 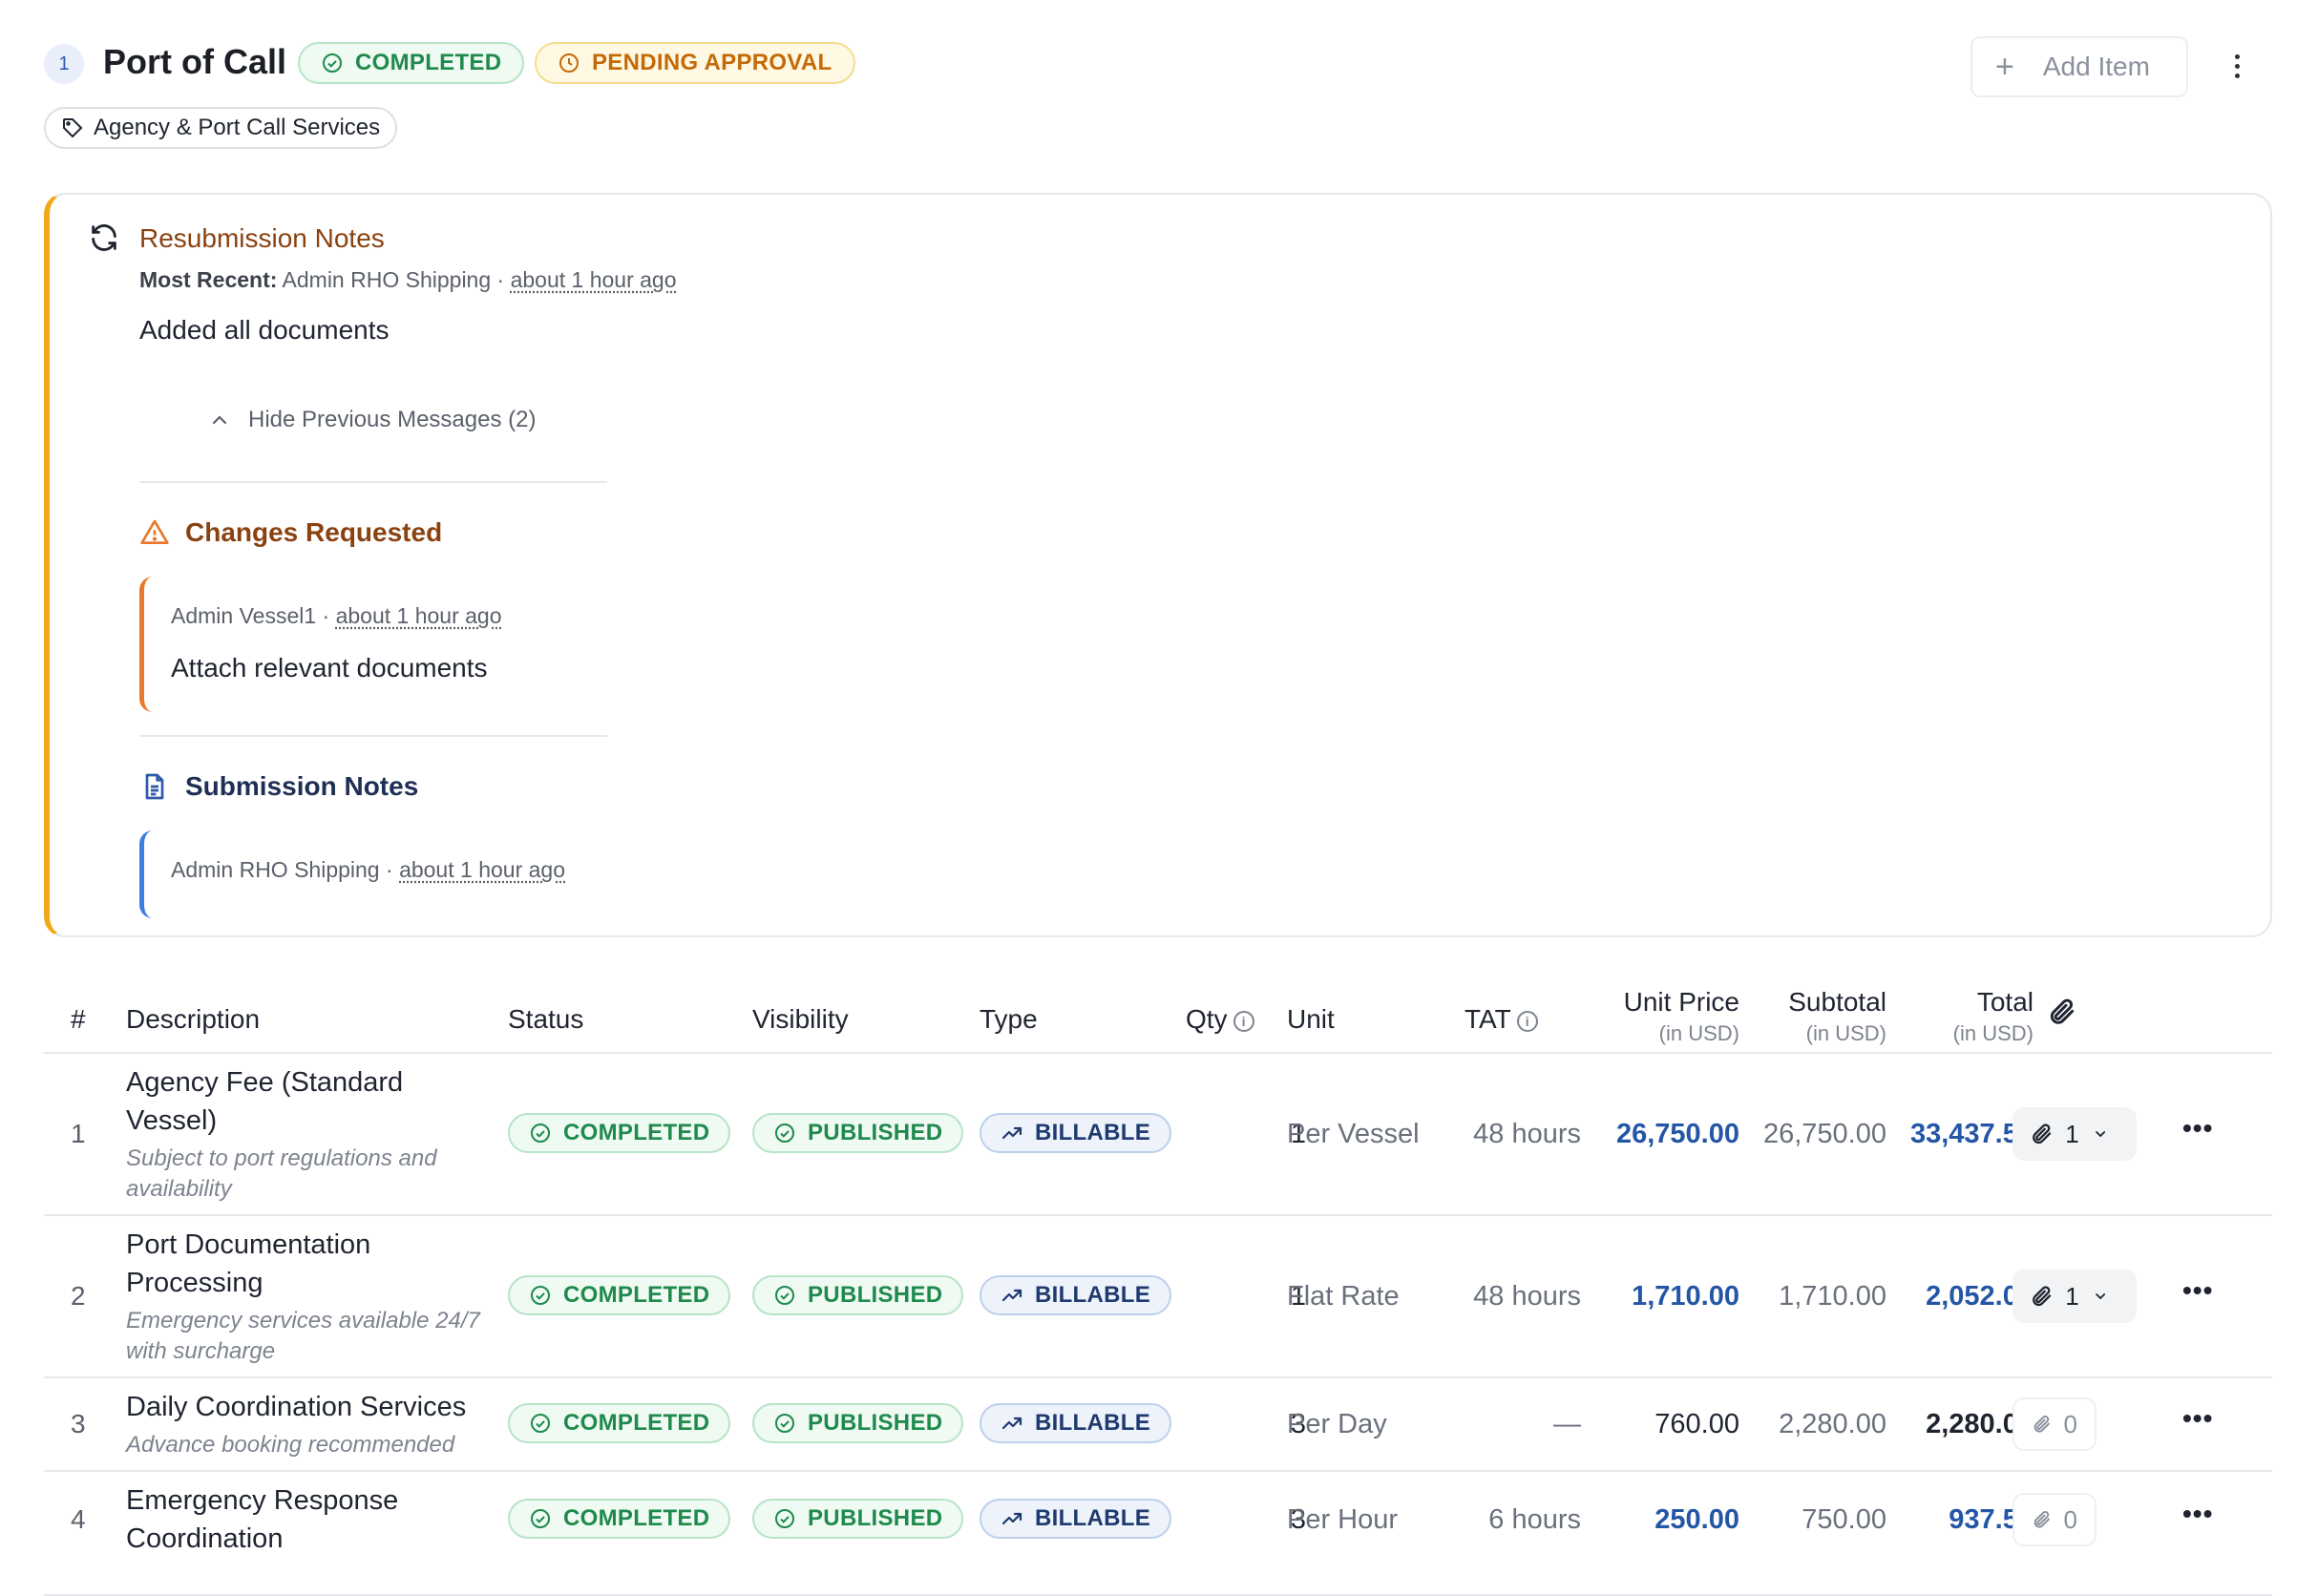 What do you see at coordinates (296, 1407) in the screenshot?
I see `item-name: Daily Coordination Services` at bounding box center [296, 1407].